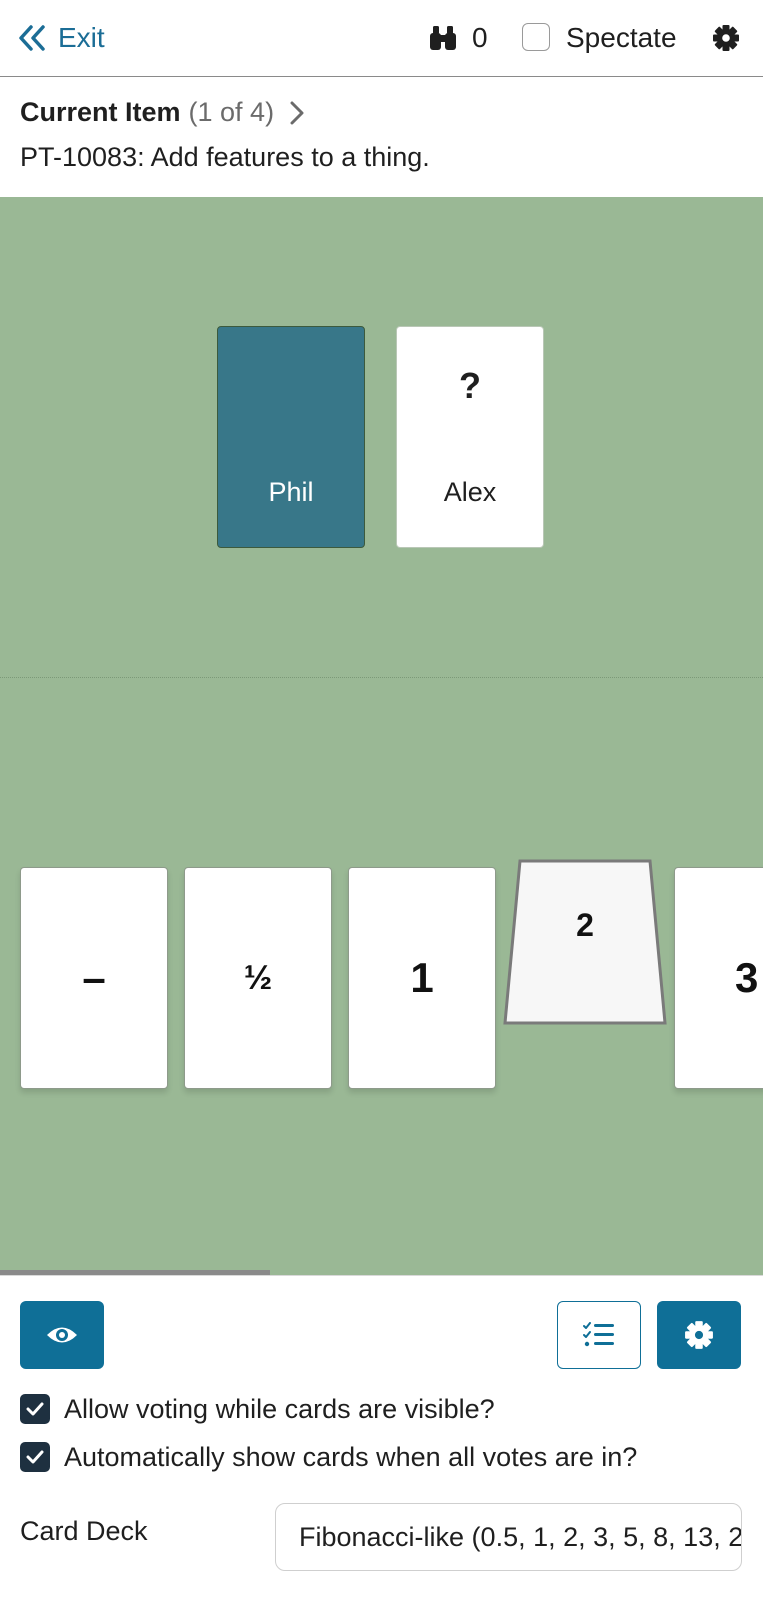  I want to click on double-chevron-left-icon, so click(32, 38).